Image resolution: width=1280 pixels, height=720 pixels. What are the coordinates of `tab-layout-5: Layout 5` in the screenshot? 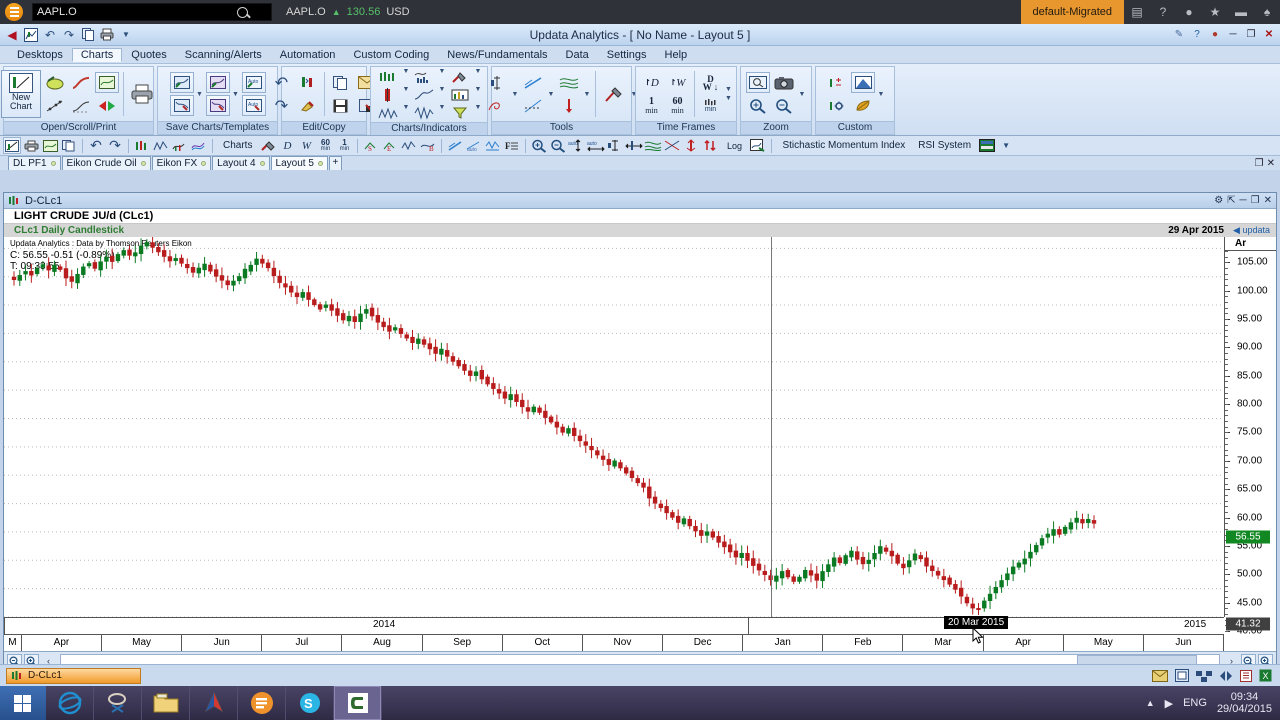 It's located at (299, 163).